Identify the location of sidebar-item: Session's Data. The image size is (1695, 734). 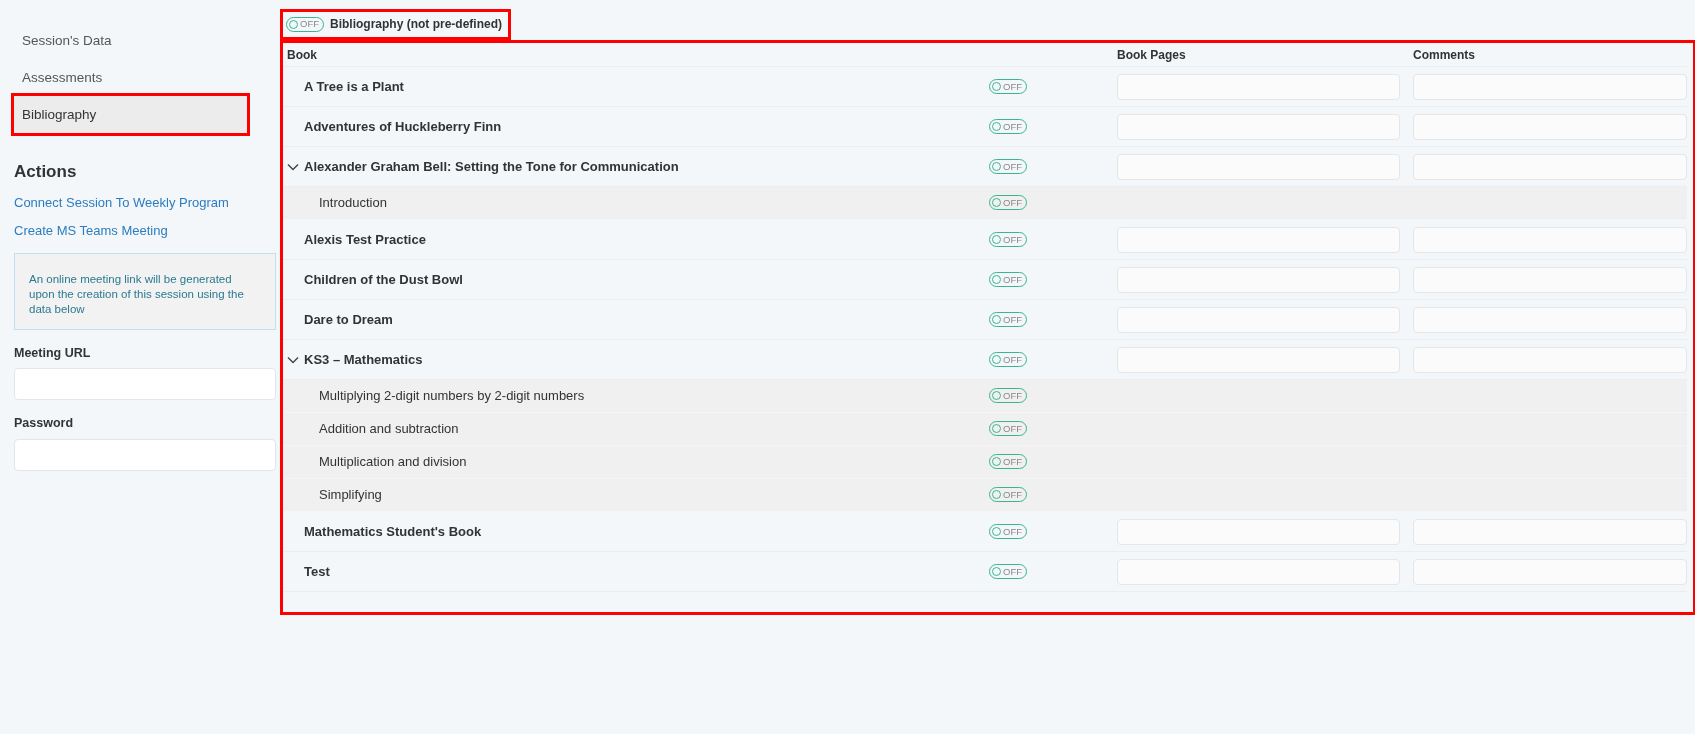
(130, 40).